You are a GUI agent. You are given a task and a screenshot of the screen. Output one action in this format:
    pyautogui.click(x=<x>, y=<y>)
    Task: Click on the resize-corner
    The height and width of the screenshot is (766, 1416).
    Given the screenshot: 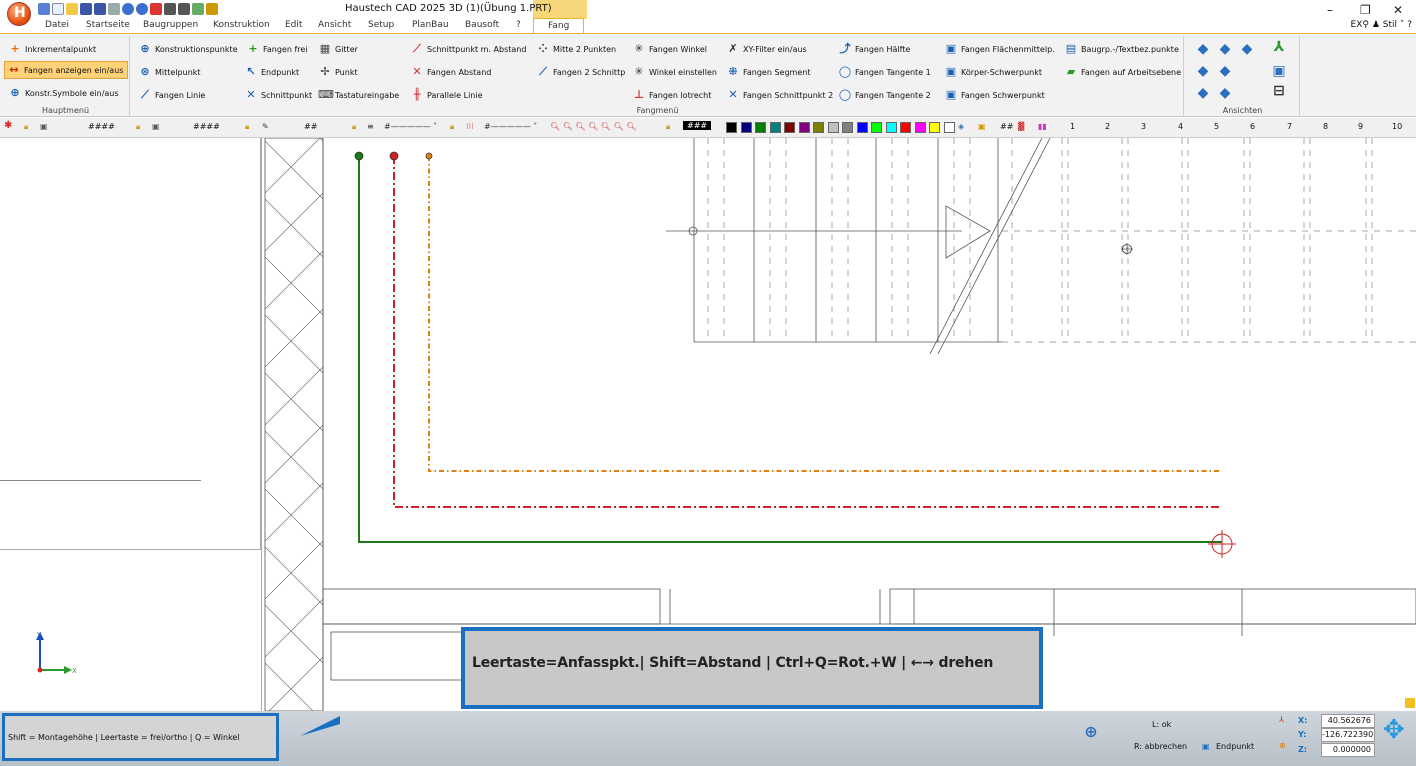 What is the action you would take?
    pyautogui.click(x=1410, y=703)
    